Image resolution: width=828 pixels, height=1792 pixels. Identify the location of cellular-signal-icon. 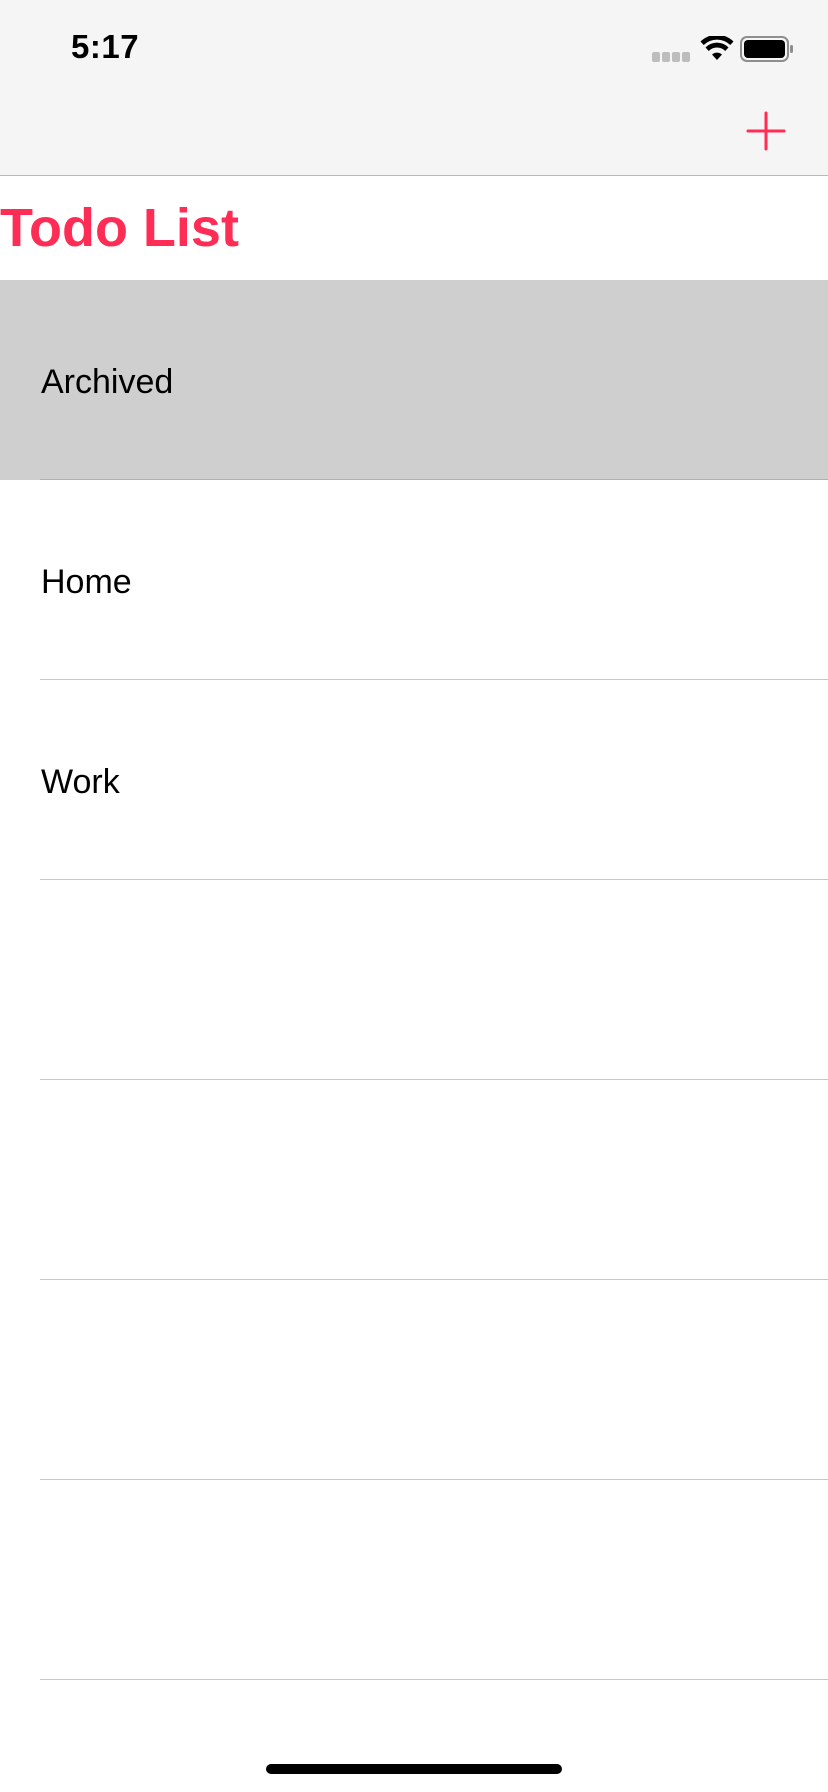
(671, 57).